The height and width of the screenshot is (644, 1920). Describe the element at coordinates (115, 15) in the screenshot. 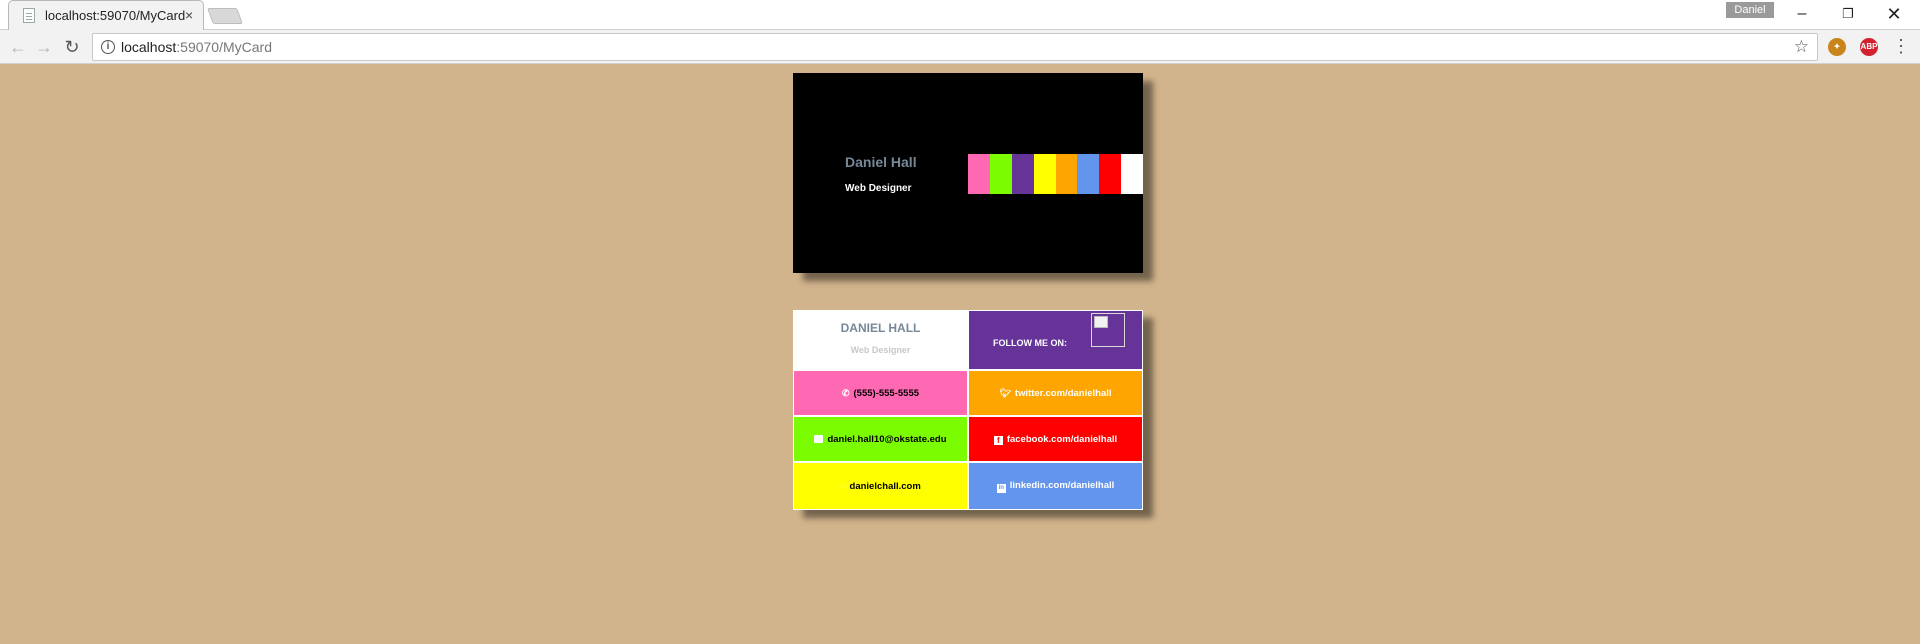

I see `tab-title: localhost:59070/MyCard` at that location.